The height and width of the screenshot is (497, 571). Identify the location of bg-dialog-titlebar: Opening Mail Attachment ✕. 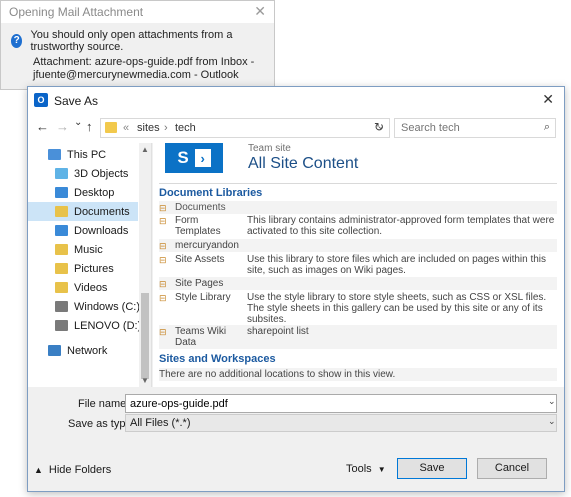
(137, 12).